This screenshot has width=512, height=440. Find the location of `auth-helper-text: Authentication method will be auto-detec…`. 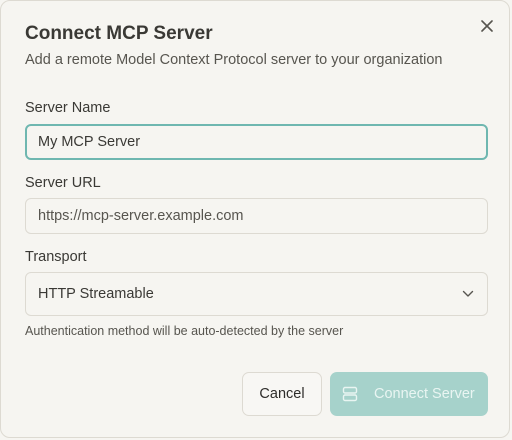

auth-helper-text: Authentication method will be auto-detec… is located at coordinates (184, 331).